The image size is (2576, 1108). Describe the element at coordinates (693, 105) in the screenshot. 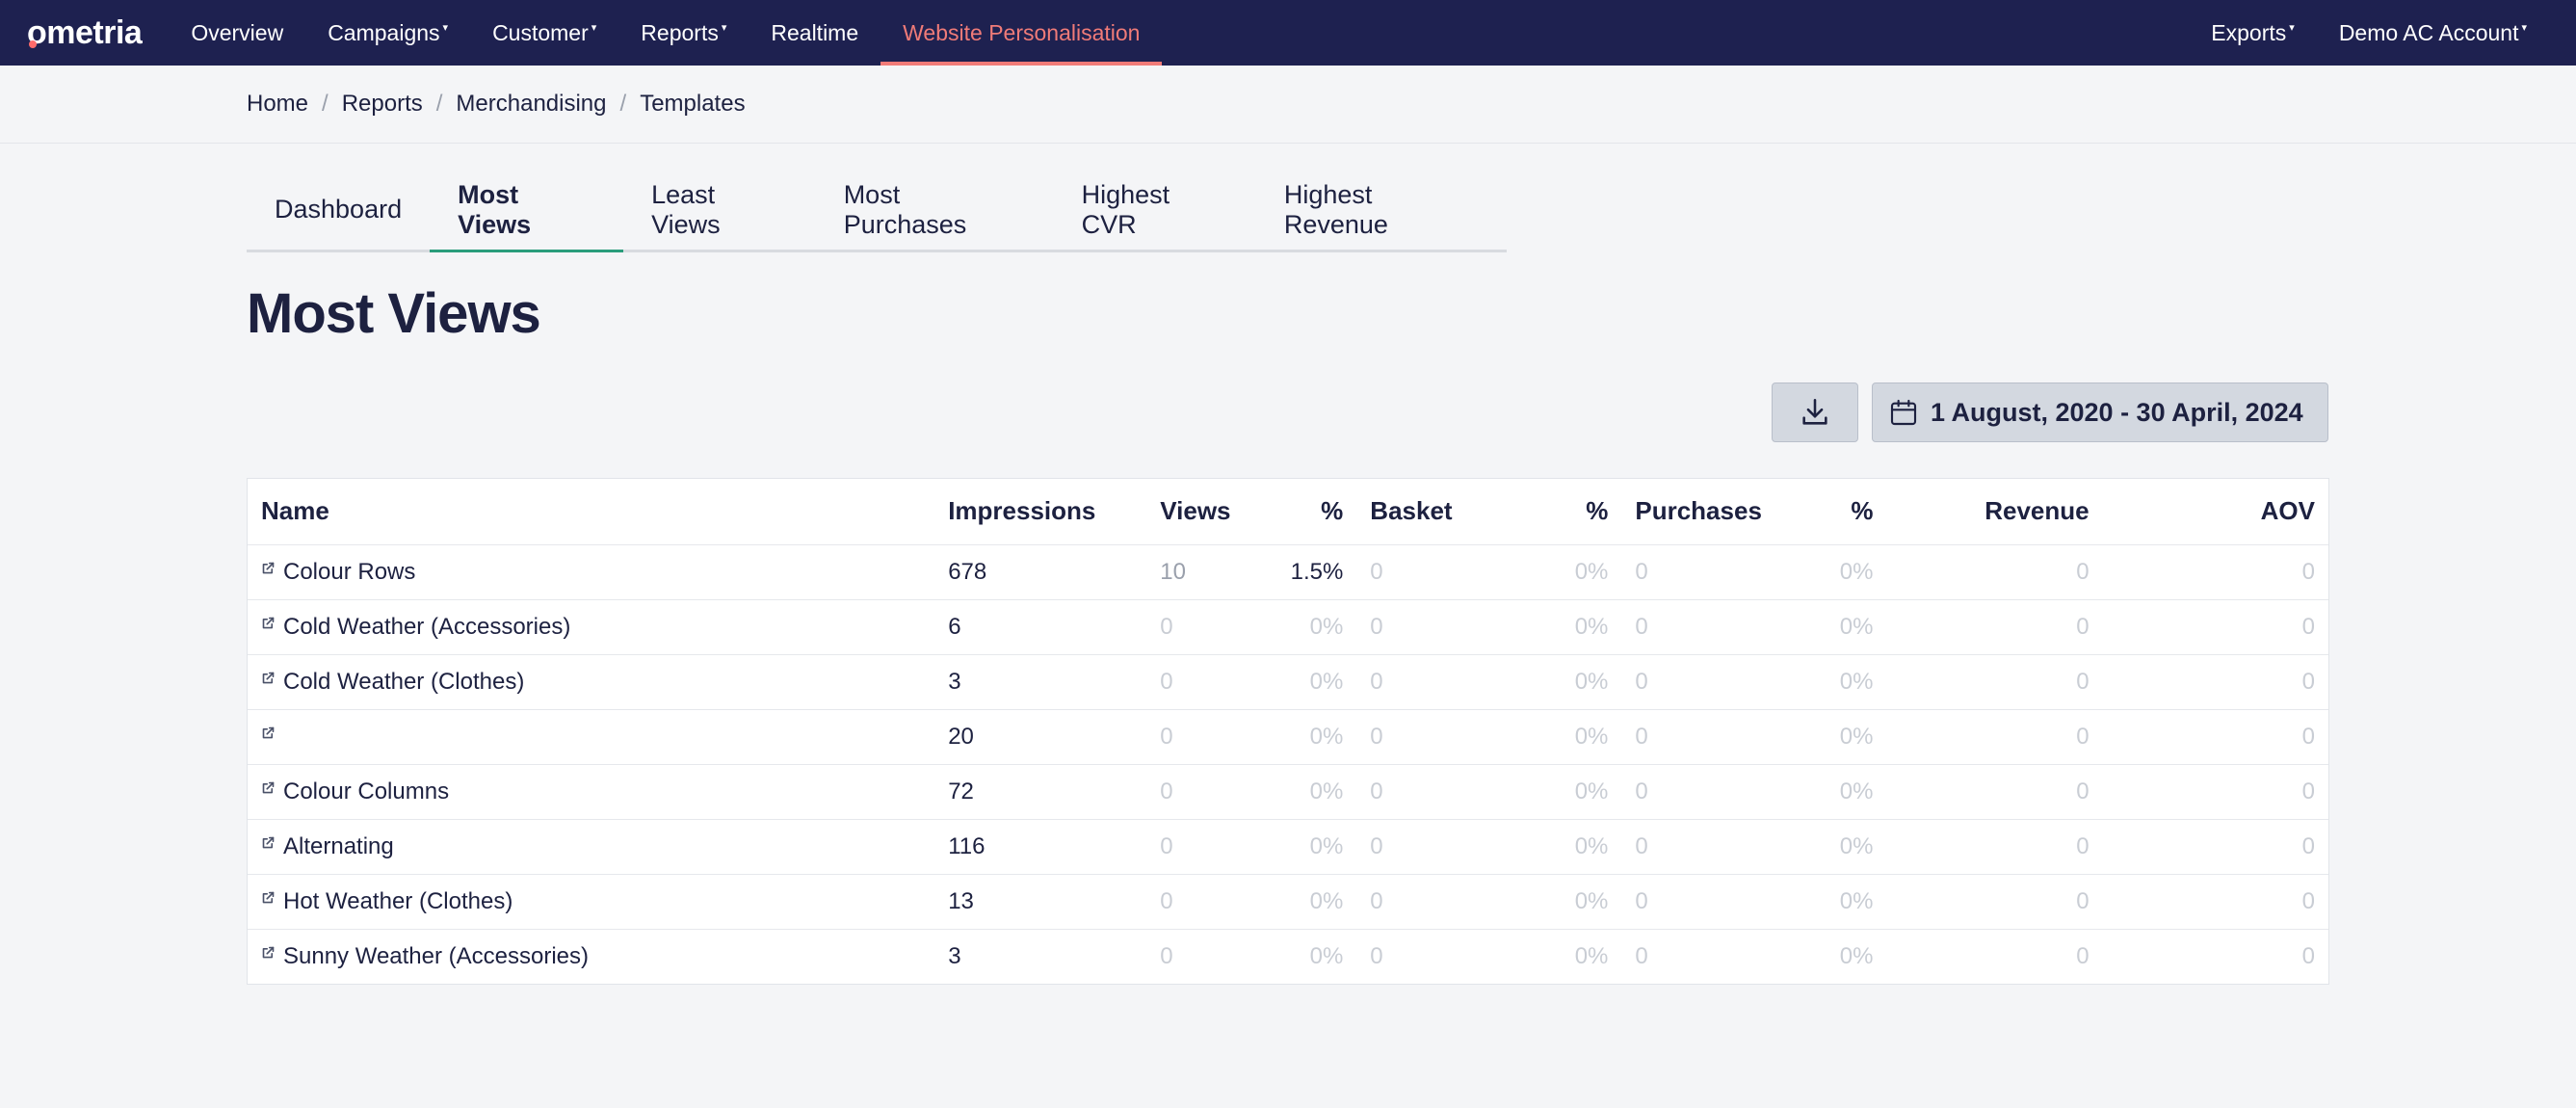

I see `breadcrumb-templates: Templates` at that location.